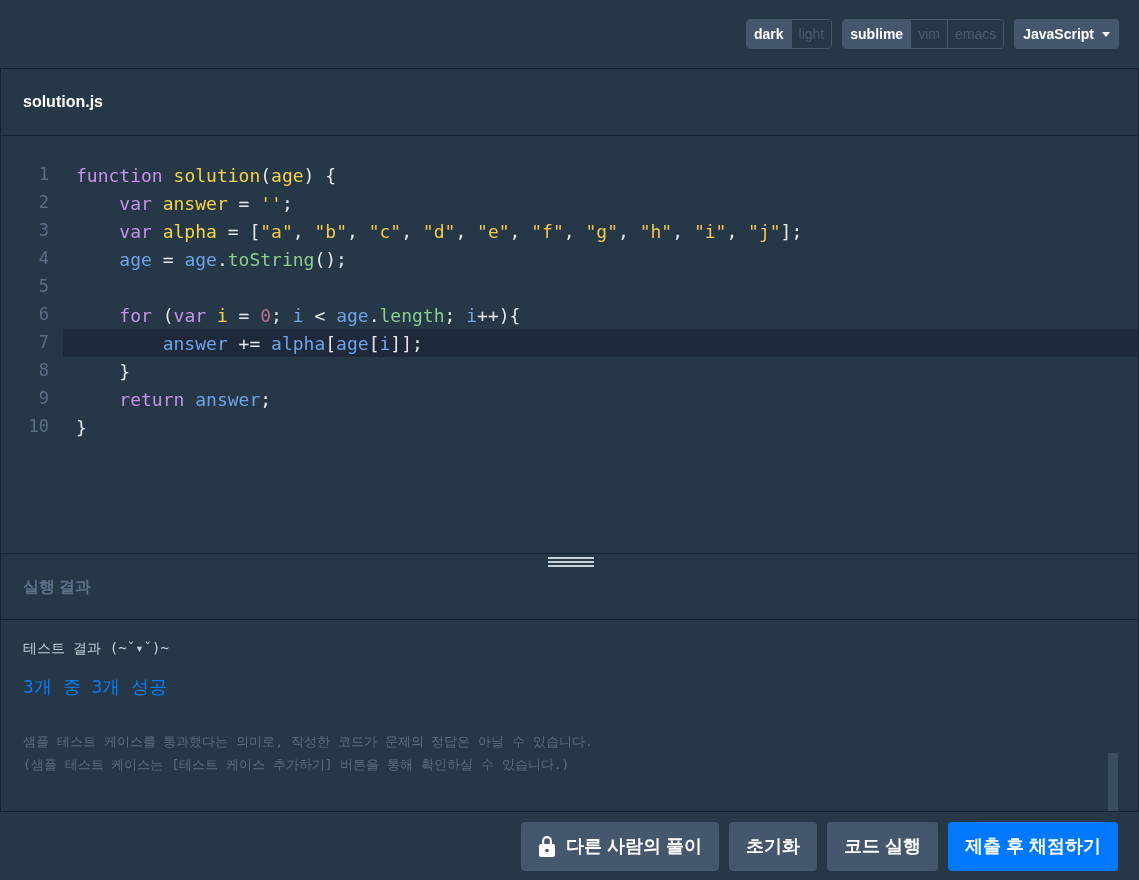  Describe the element at coordinates (43, 231) in the screenshot. I see `line-number: 3` at that location.